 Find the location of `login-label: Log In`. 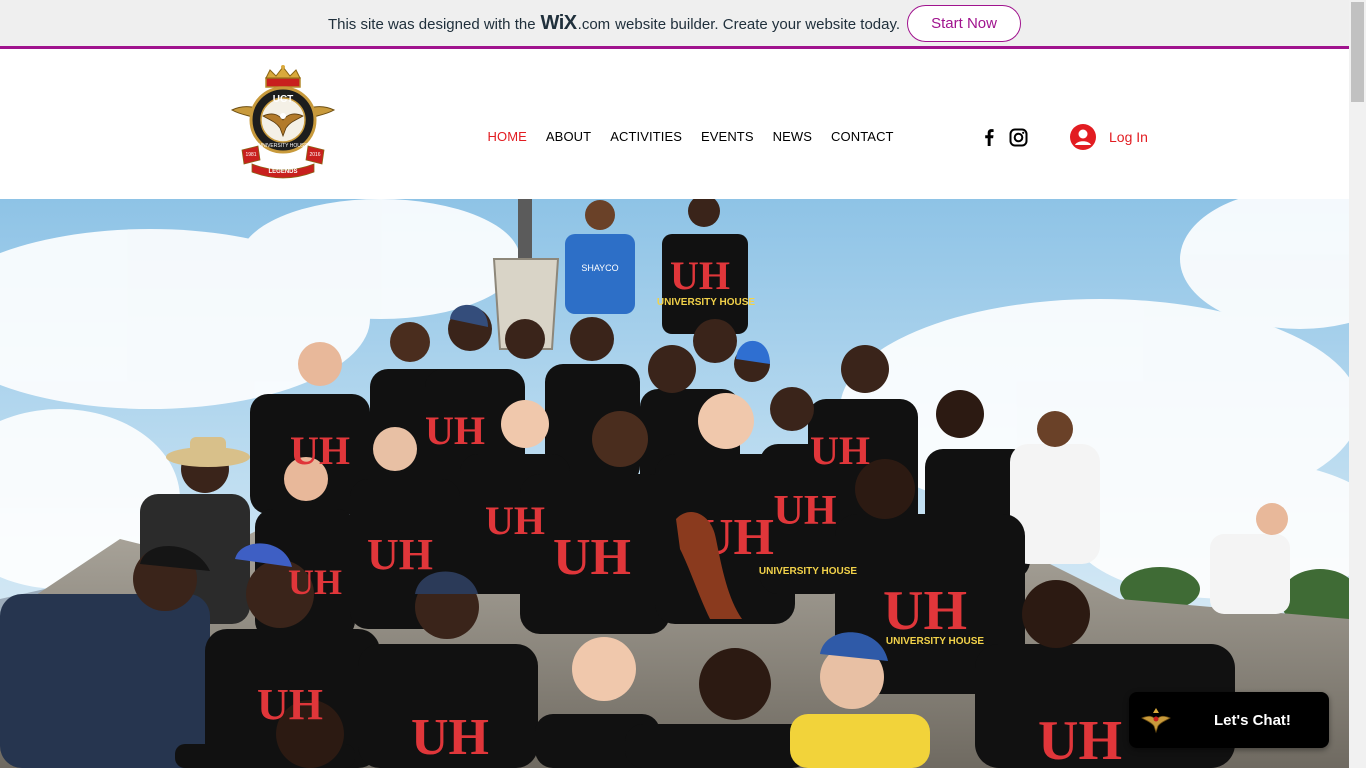

login-label: Log In is located at coordinates (1128, 137).